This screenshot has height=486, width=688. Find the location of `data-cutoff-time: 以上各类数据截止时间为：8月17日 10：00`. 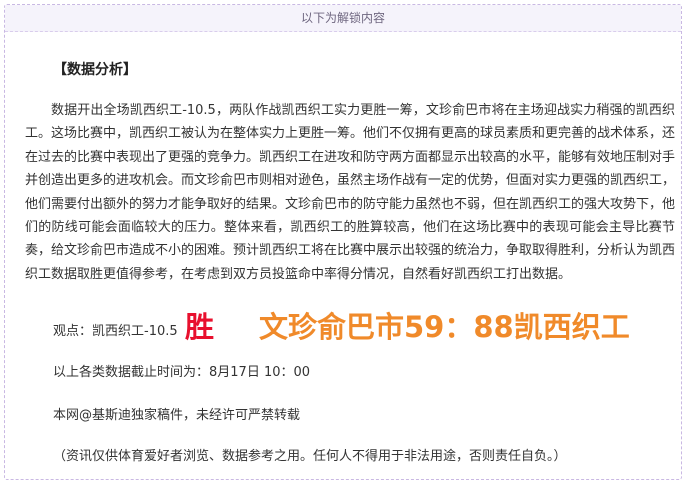

data-cutoff-time: 以上各类数据截止时间为：8月17日 10：00 is located at coordinates (182, 372).